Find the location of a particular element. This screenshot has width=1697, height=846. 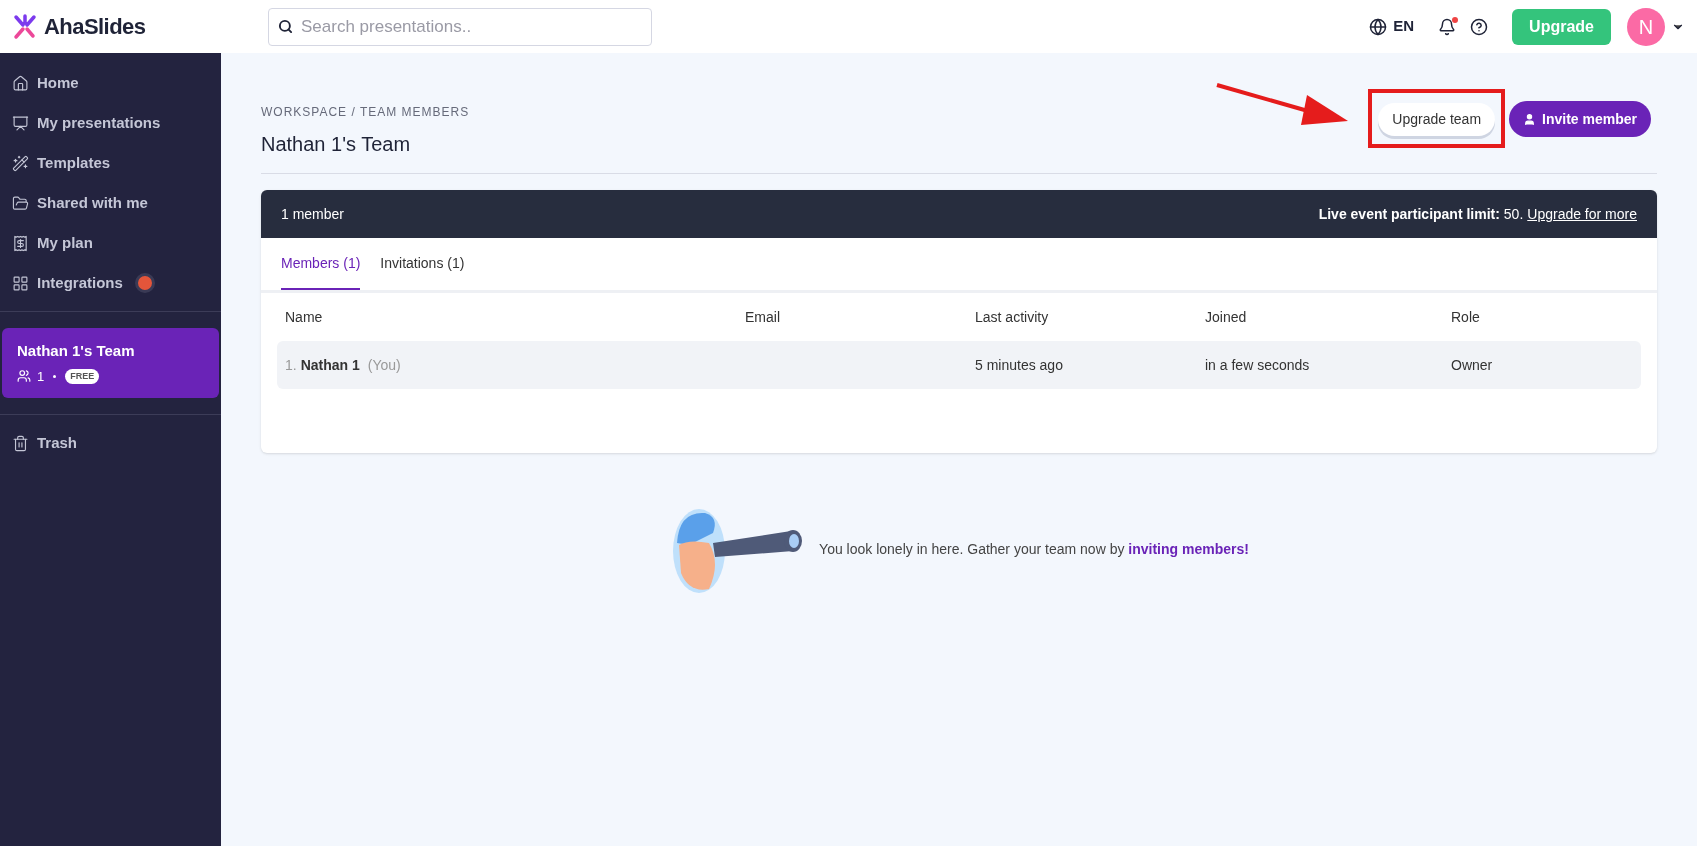

sidebar-item: Trash is located at coordinates (110, 443).